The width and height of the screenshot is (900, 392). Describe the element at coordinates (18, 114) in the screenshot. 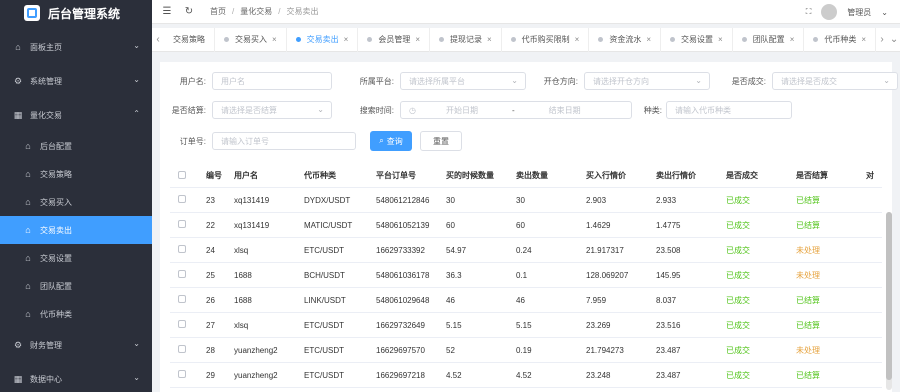

I see `grid-icon: ▦` at that location.